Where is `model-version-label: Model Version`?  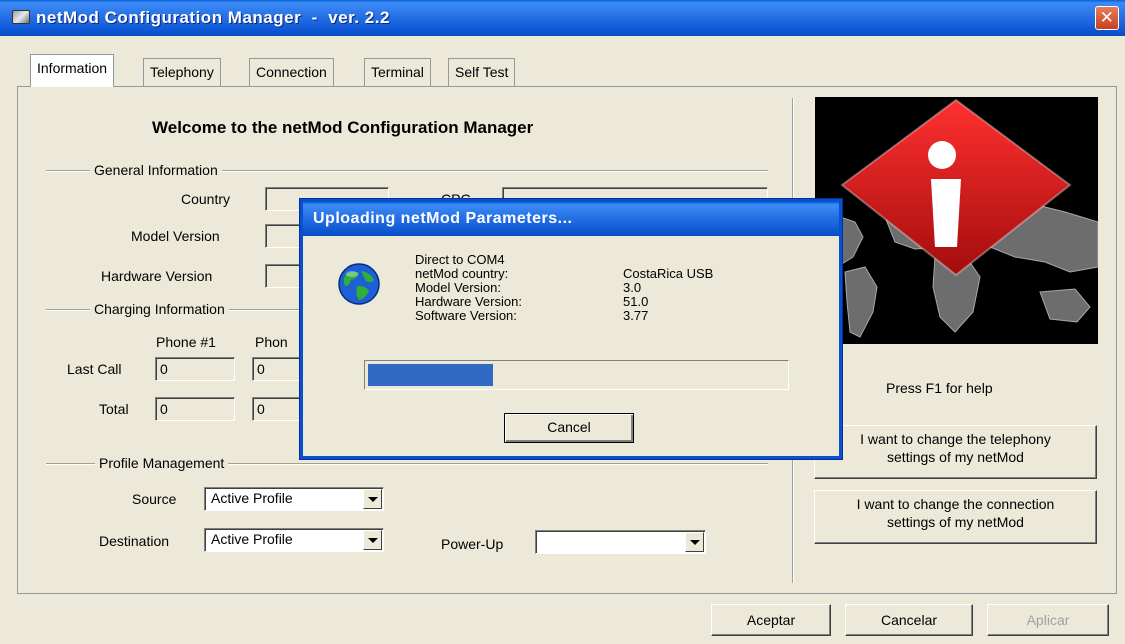 model-version-label: Model Version is located at coordinates (175, 236).